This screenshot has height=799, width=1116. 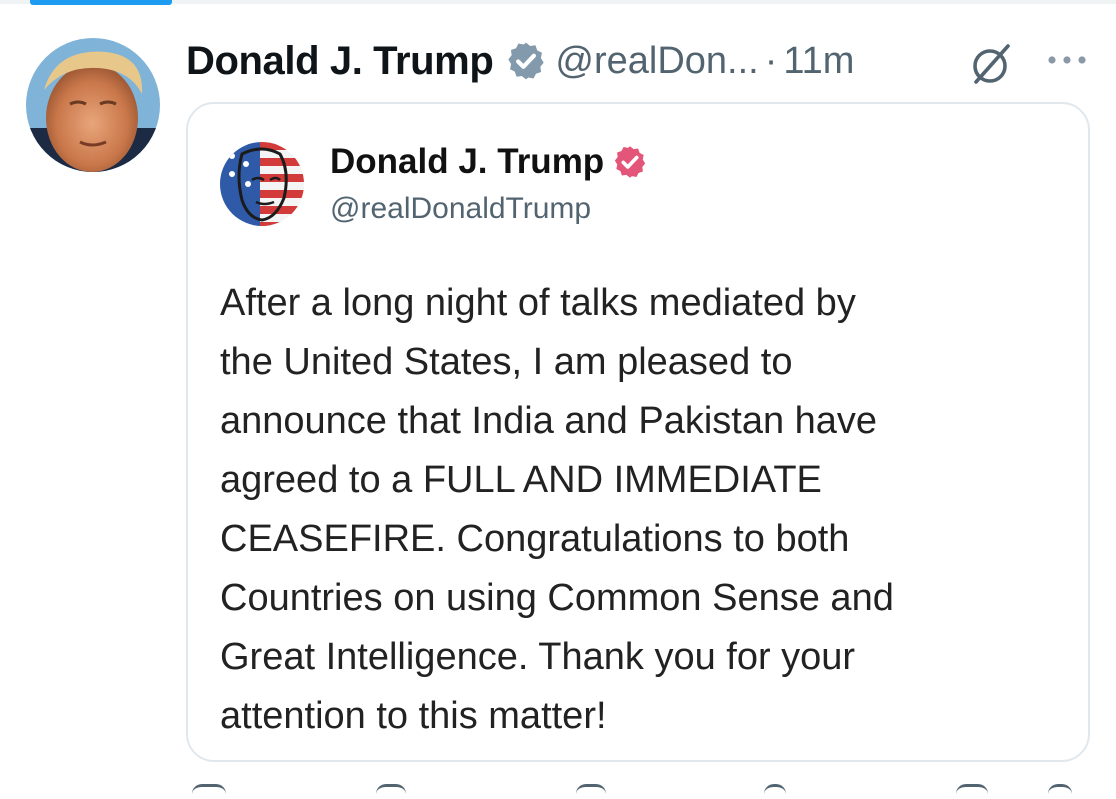 What do you see at coordinates (972, 791) in the screenshot?
I see `bookmark-icon` at bounding box center [972, 791].